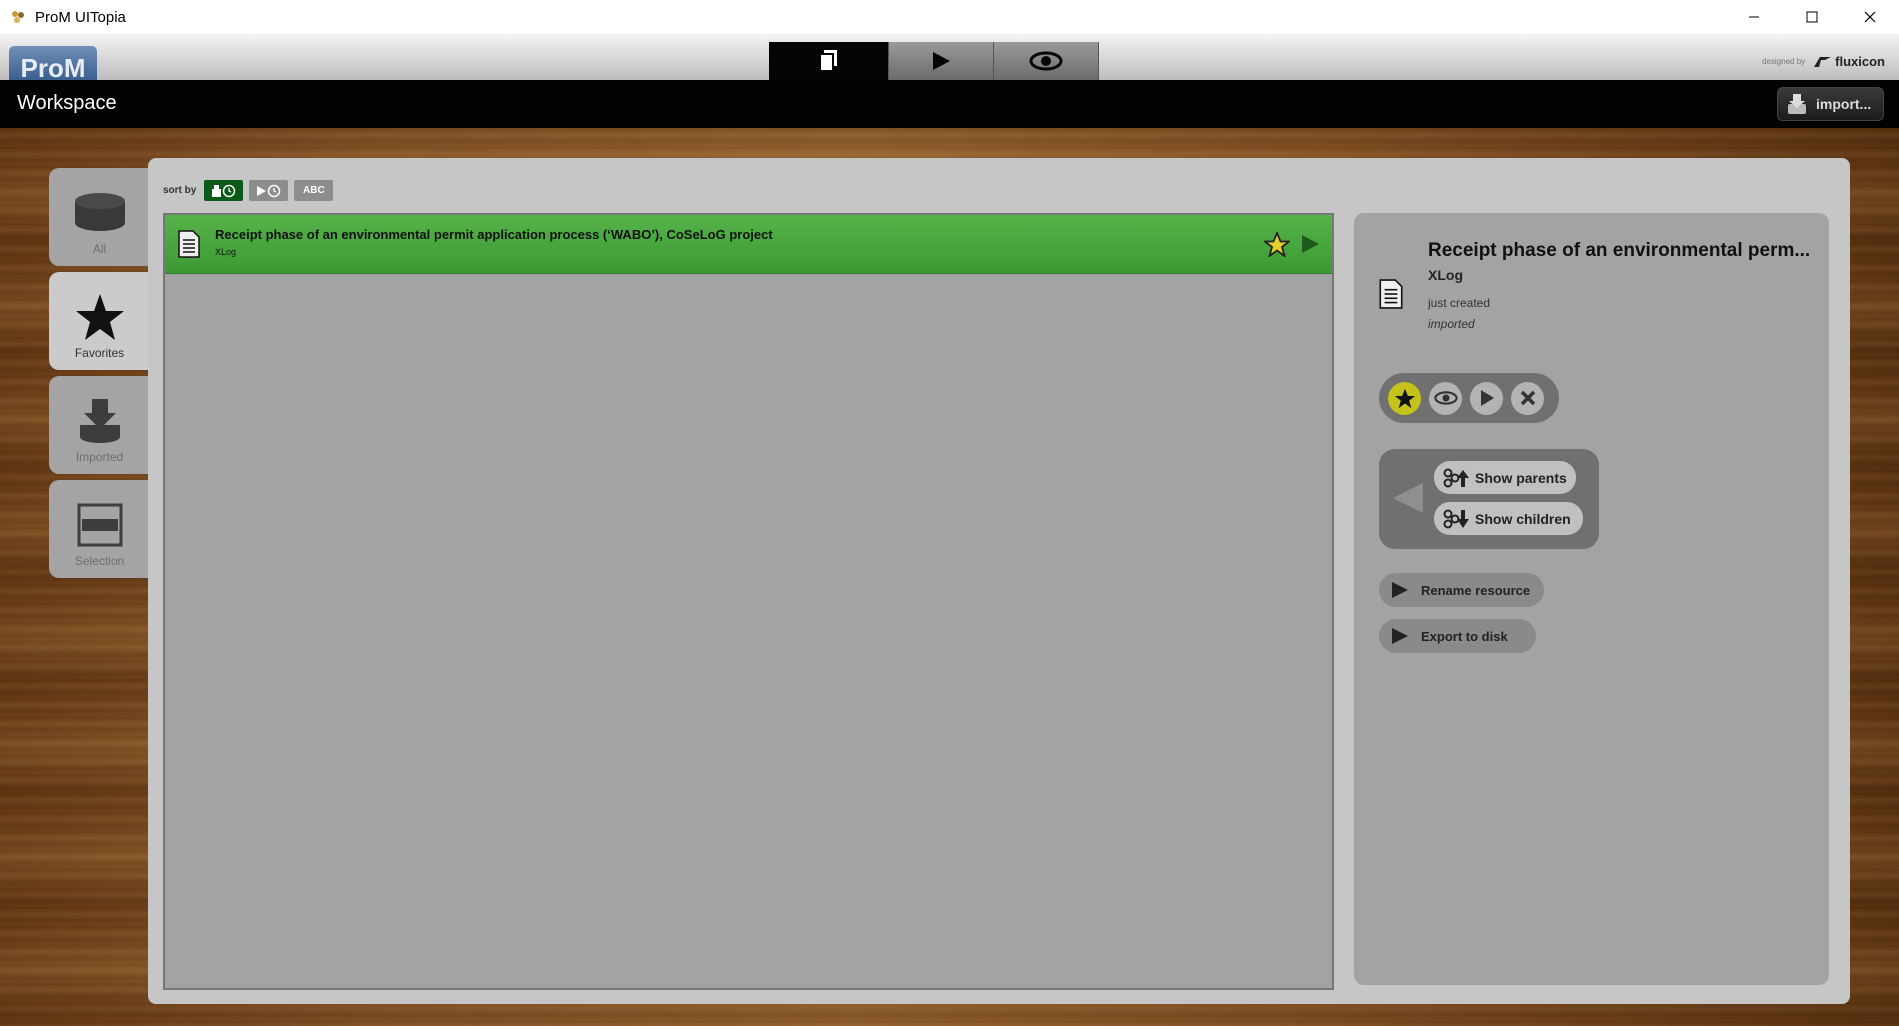 This screenshot has height=1026, width=1899. Describe the element at coordinates (99, 457) in the screenshot. I see `sidebar-item-label: Imported` at that location.